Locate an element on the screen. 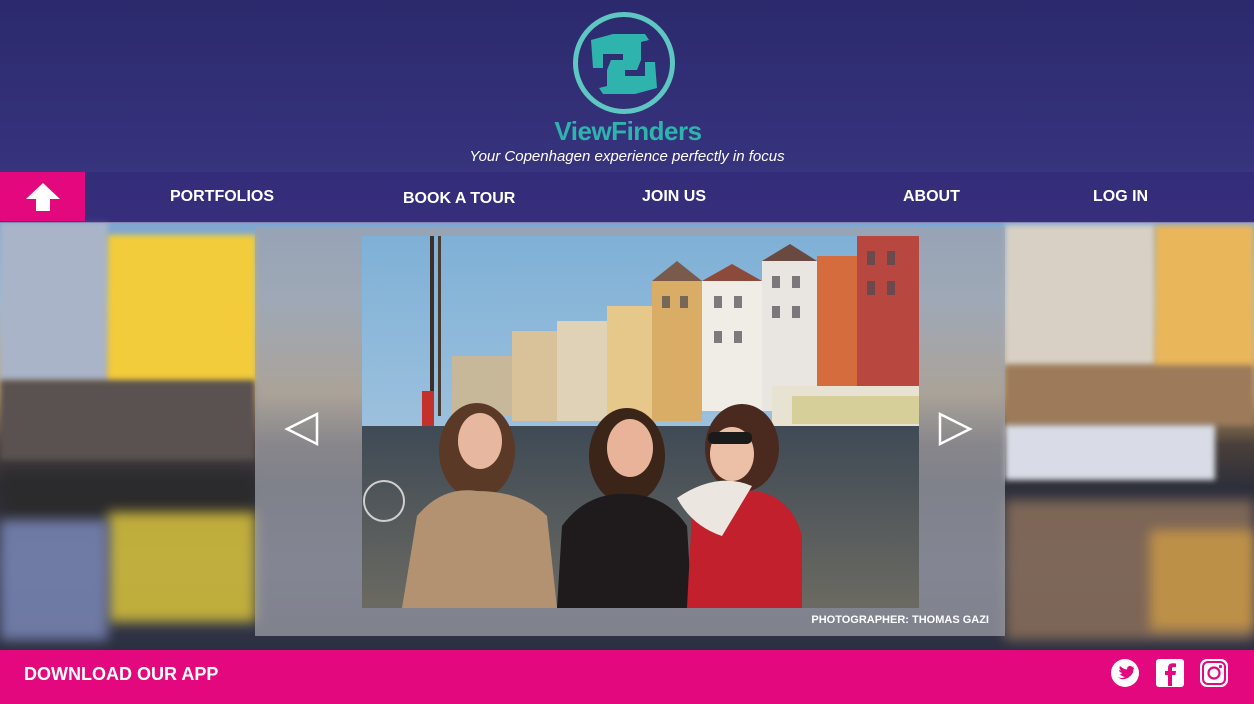 This screenshot has height=704, width=1254. facebook-button is located at coordinates (1170, 673).